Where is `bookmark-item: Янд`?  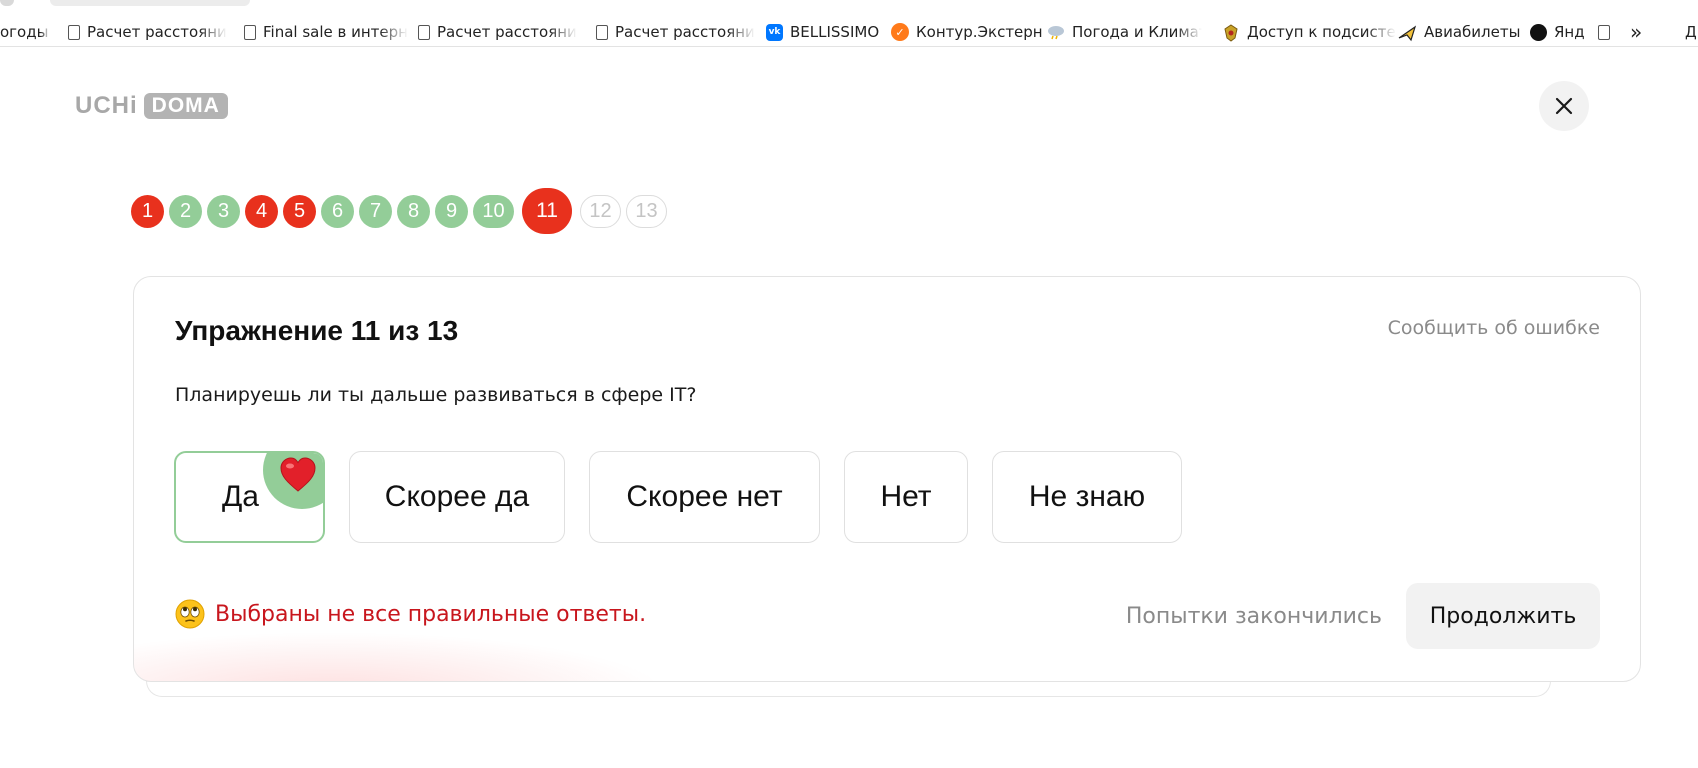
bookmark-item: Янд is located at coordinates (1557, 32).